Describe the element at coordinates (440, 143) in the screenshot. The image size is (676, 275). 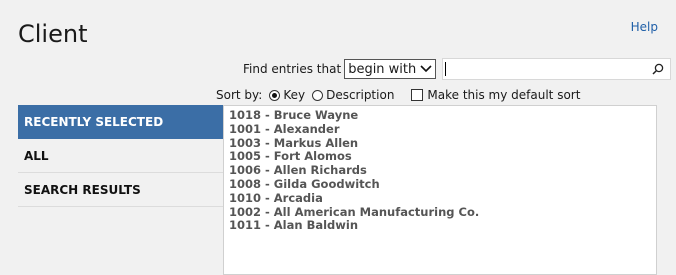
I see `list-item: 1003 - Markus Allen` at that location.